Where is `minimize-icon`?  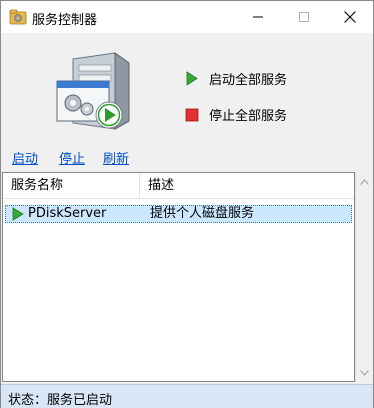 minimize-icon is located at coordinates (258, 17).